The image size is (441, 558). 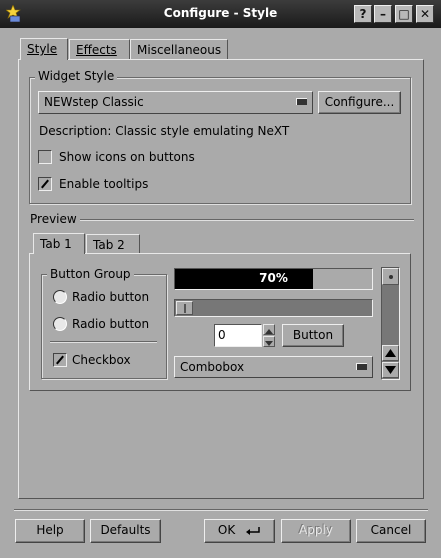 I want to click on spin-box-value: 0, so click(x=222, y=335).